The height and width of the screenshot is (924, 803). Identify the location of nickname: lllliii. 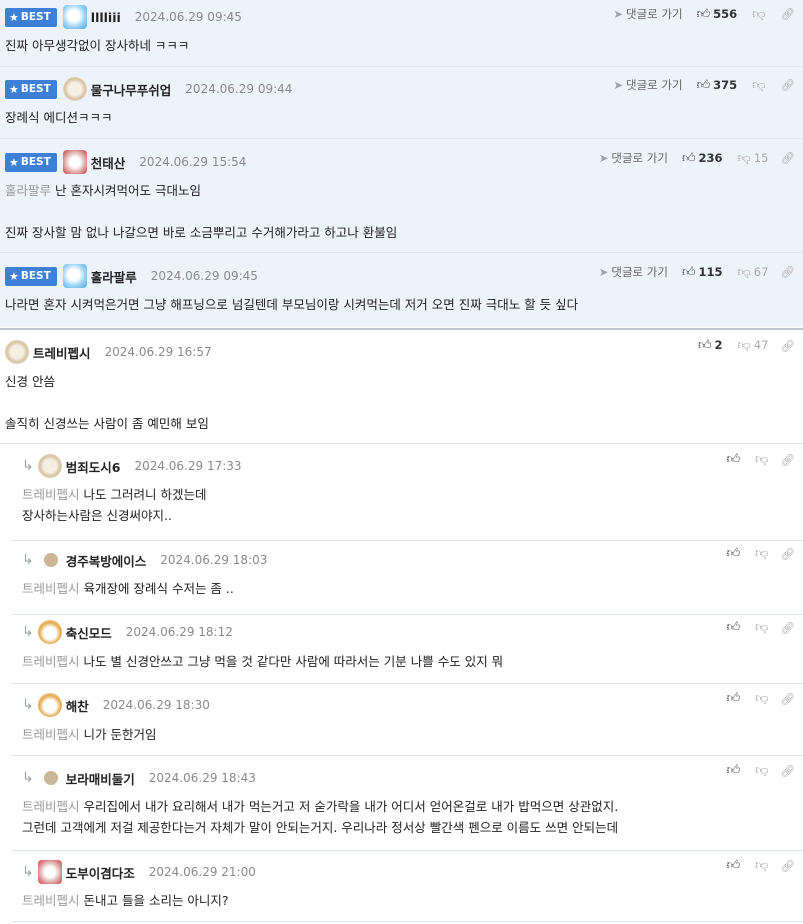
(106, 17).